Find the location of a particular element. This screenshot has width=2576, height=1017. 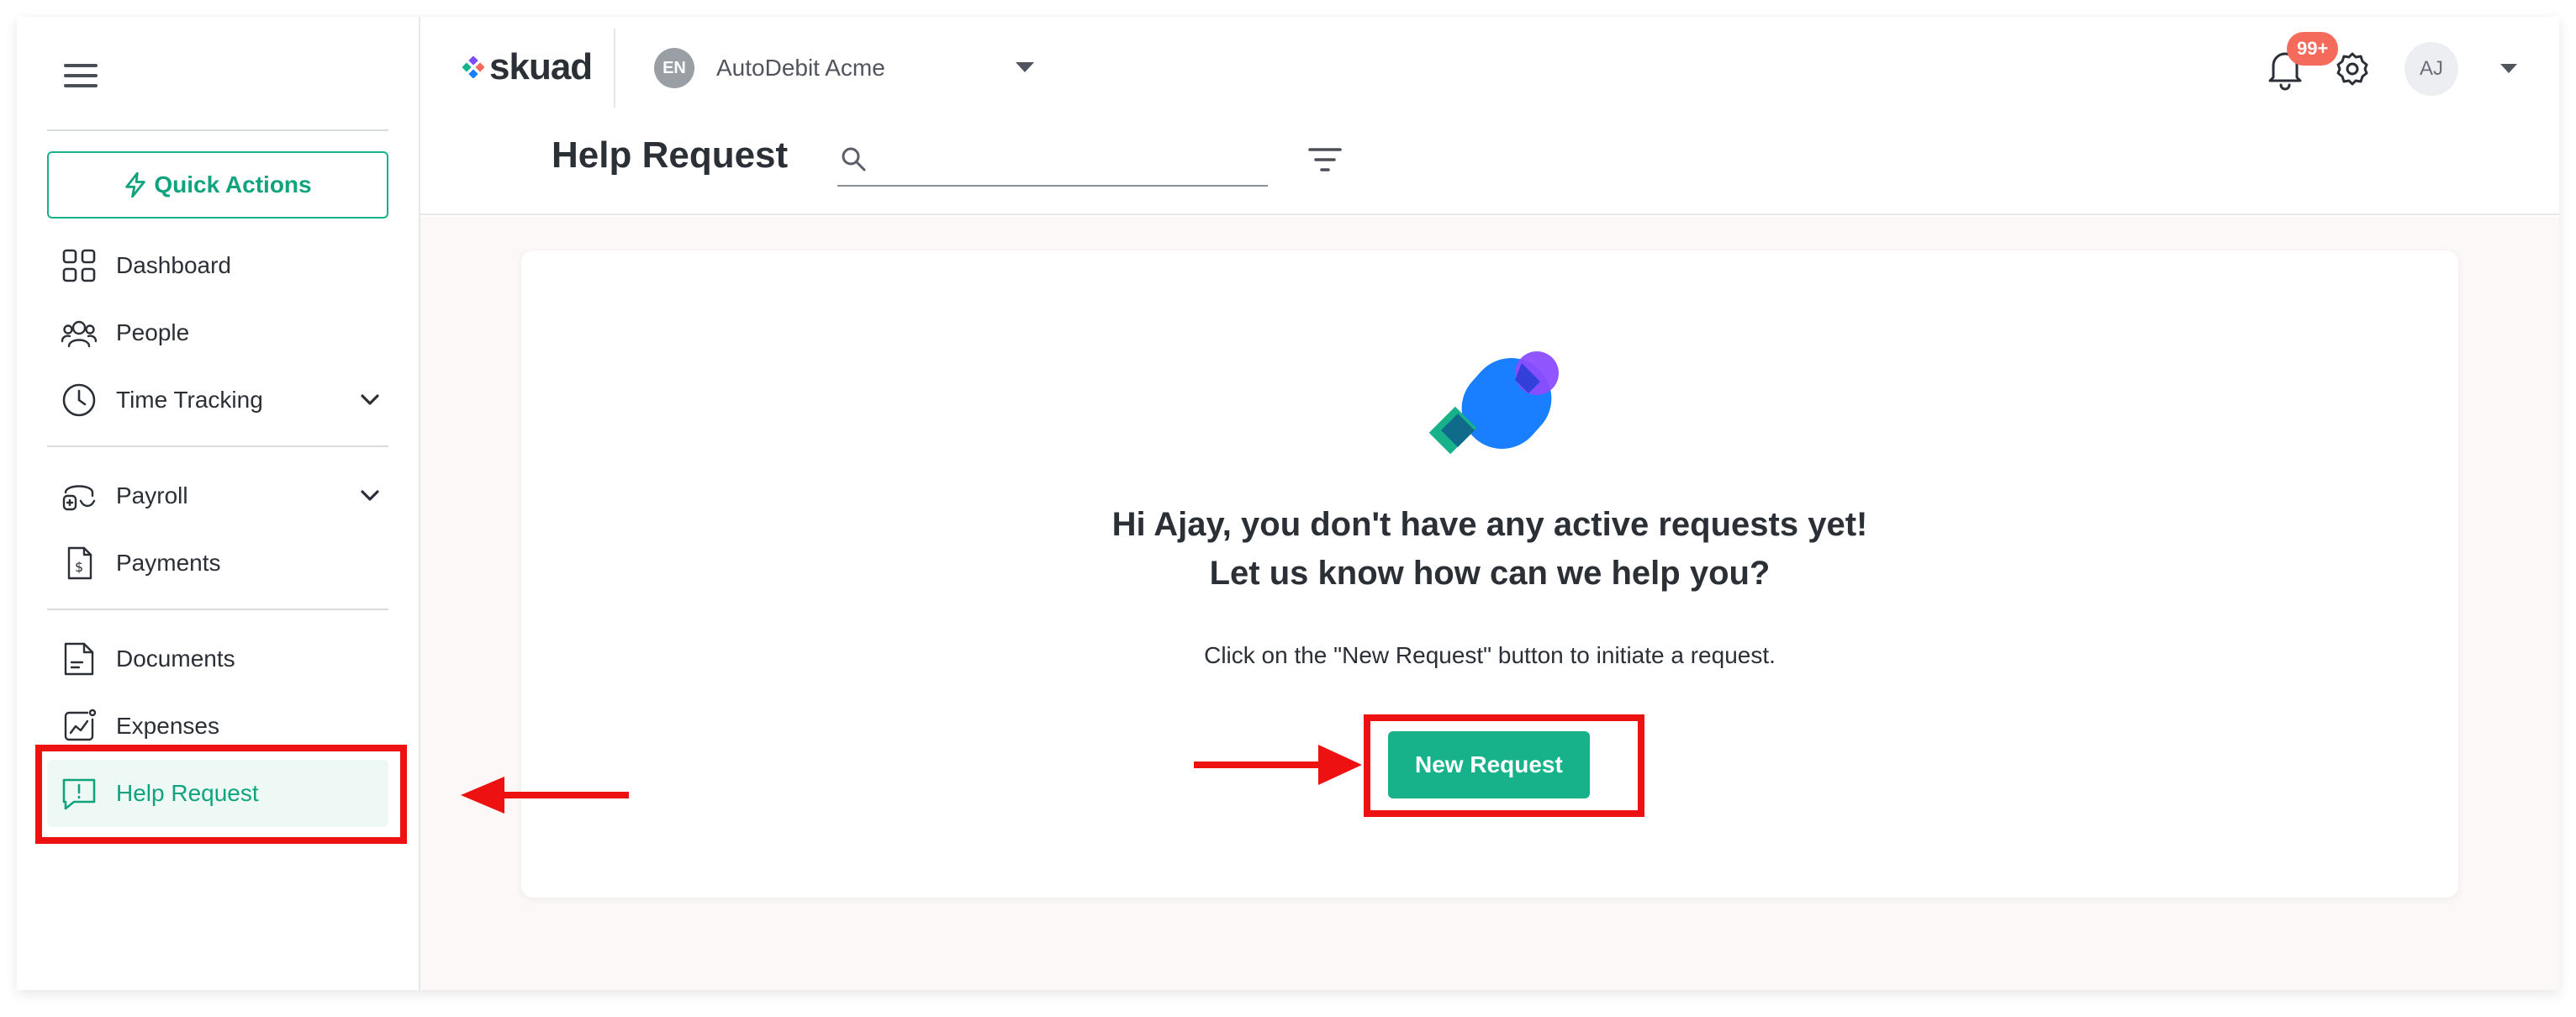

hamburger-menu-icon is located at coordinates (81, 78).